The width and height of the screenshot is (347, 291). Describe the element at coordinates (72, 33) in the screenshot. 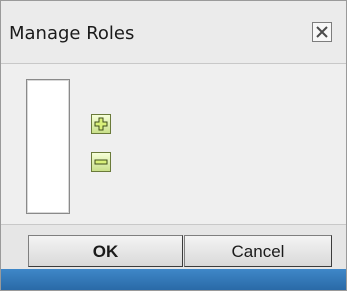

I see `dialog-title: Manage Roles` at that location.